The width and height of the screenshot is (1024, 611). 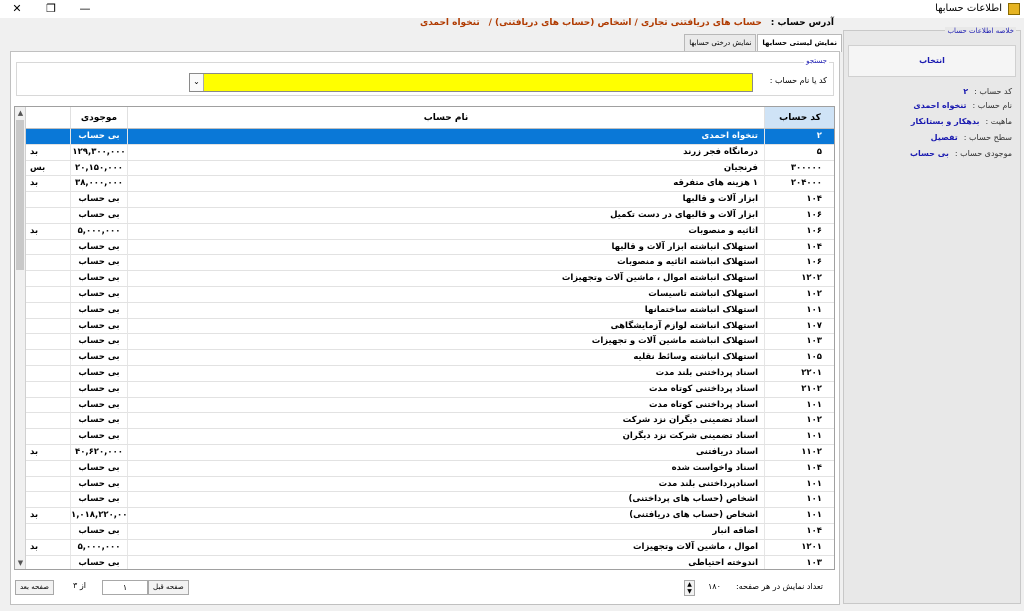 What do you see at coordinates (811, 451) in the screenshot?
I see `cell-account-code: ۱۱۰۲` at bounding box center [811, 451].